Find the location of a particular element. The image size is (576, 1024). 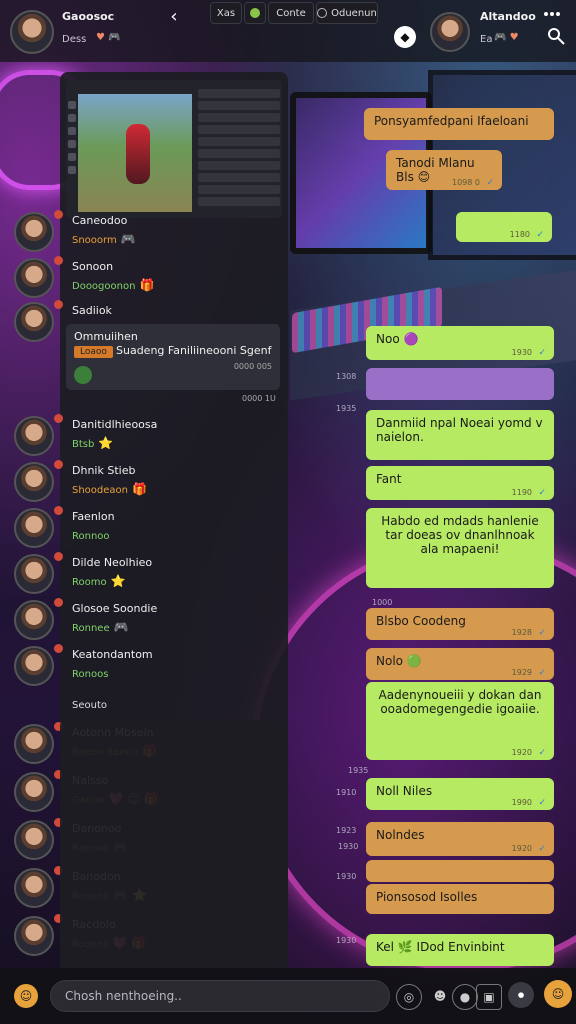

right-user-emojis: 🎮 ♥ is located at coordinates (506, 37).